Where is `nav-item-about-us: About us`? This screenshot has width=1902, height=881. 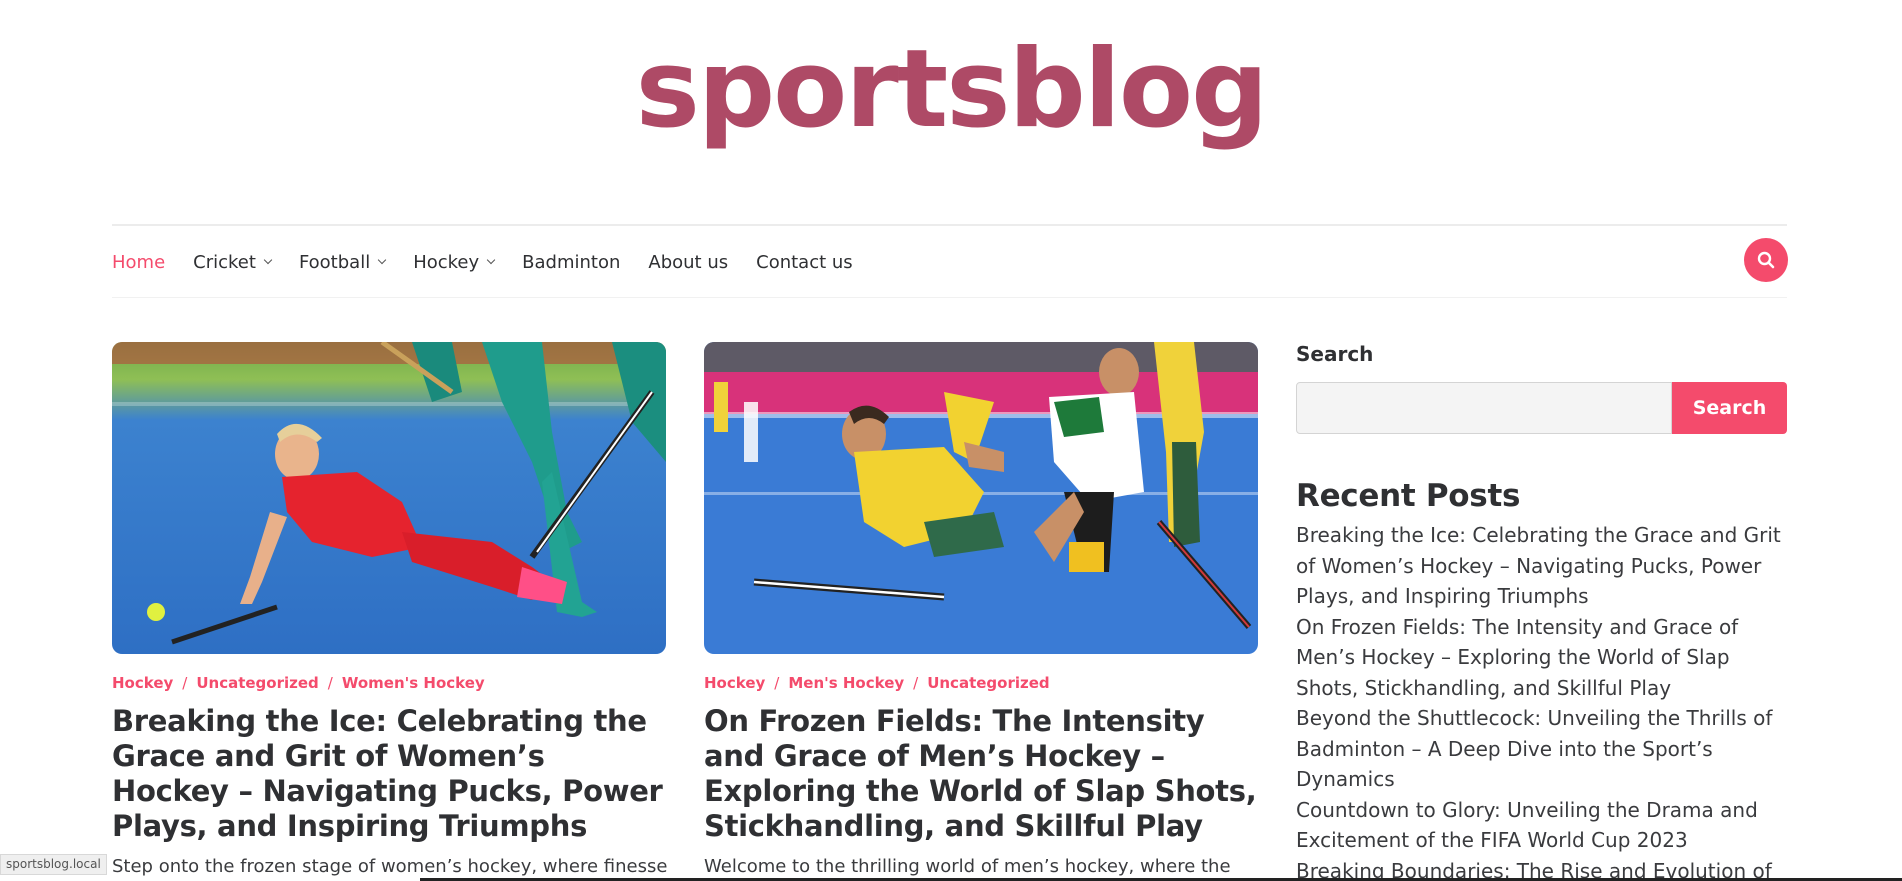
nav-item-about-us: About us is located at coordinates (688, 262).